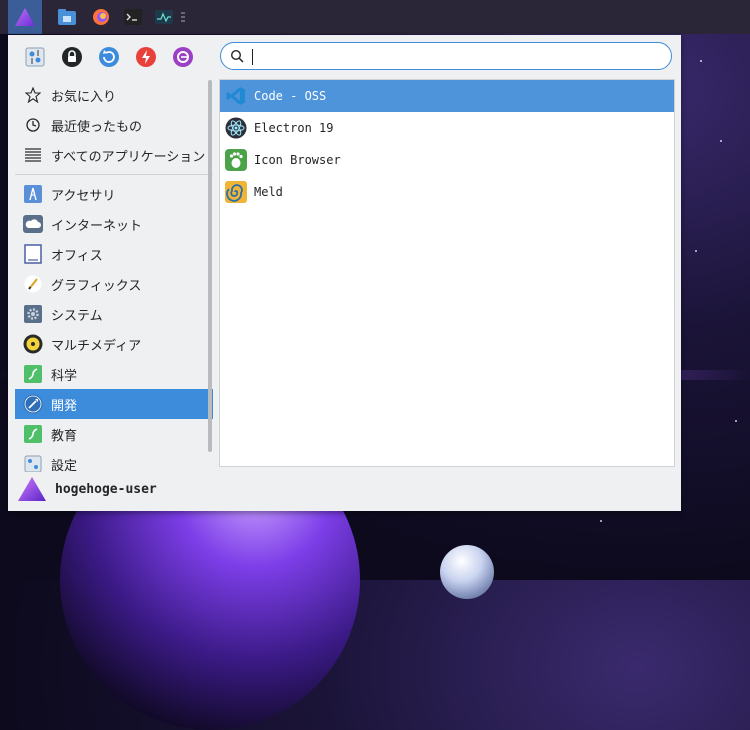  I want to click on system-settings-icon, so click(35, 57).